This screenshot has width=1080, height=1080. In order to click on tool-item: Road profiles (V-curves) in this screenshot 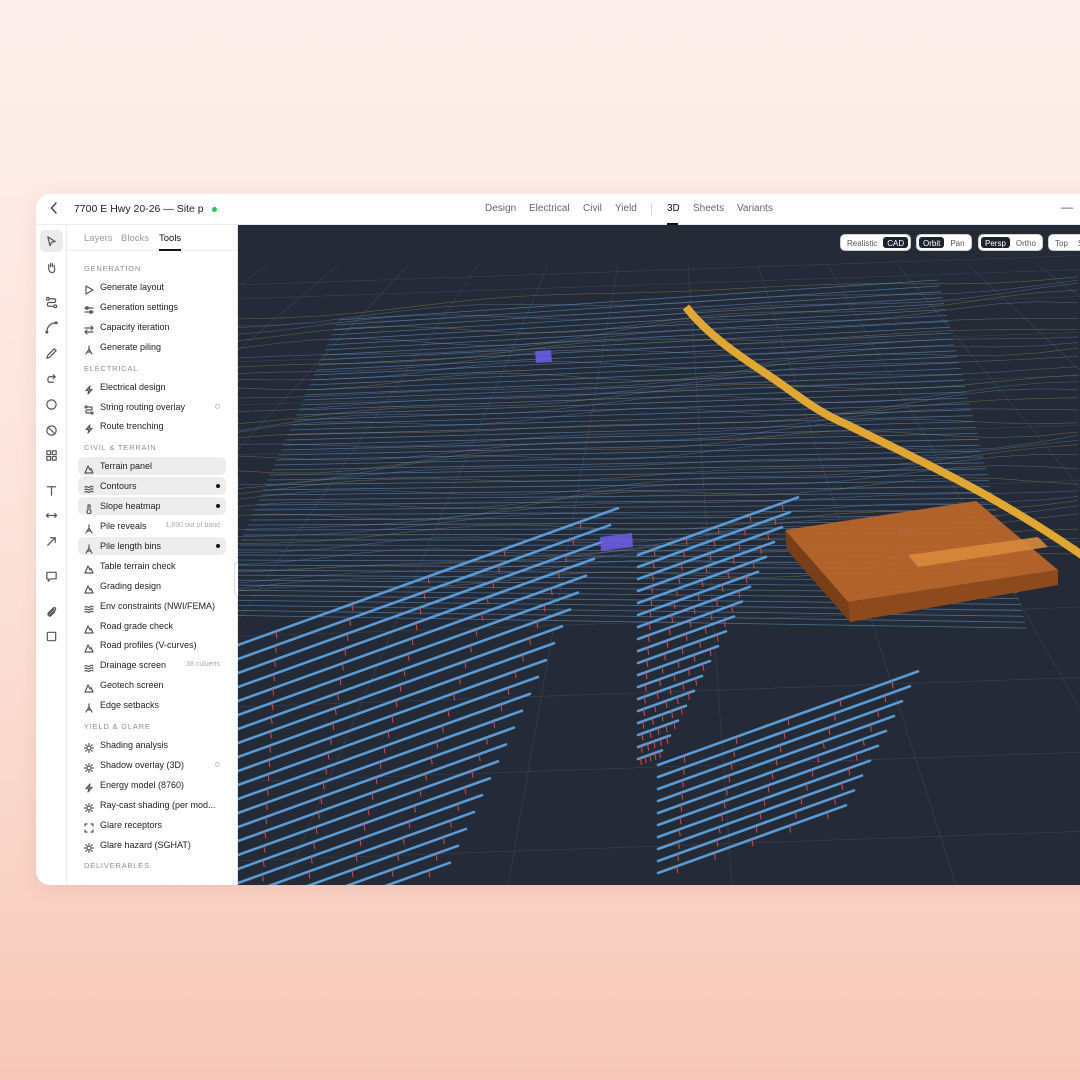, I will do `click(152, 645)`.